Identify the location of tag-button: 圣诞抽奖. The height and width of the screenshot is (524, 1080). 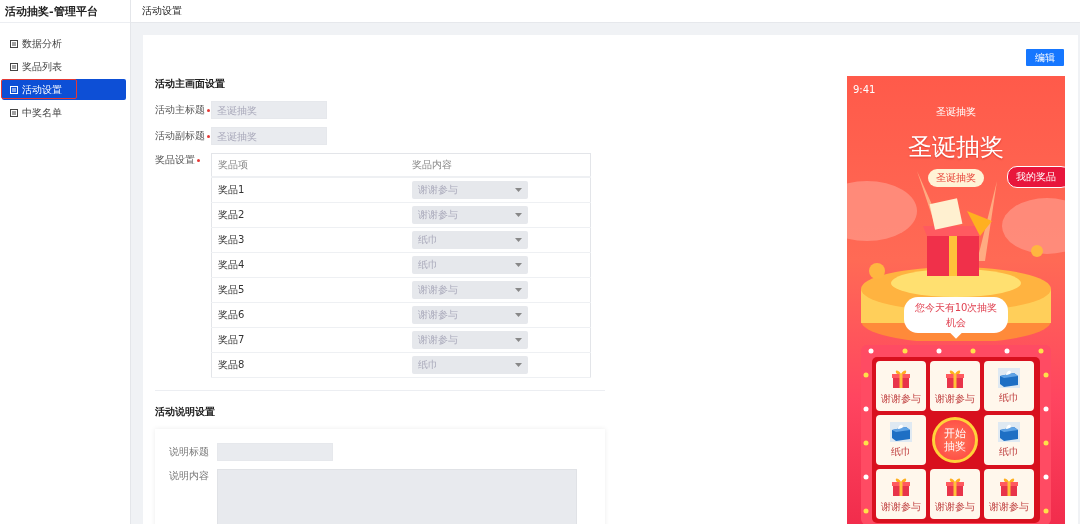
(956, 178).